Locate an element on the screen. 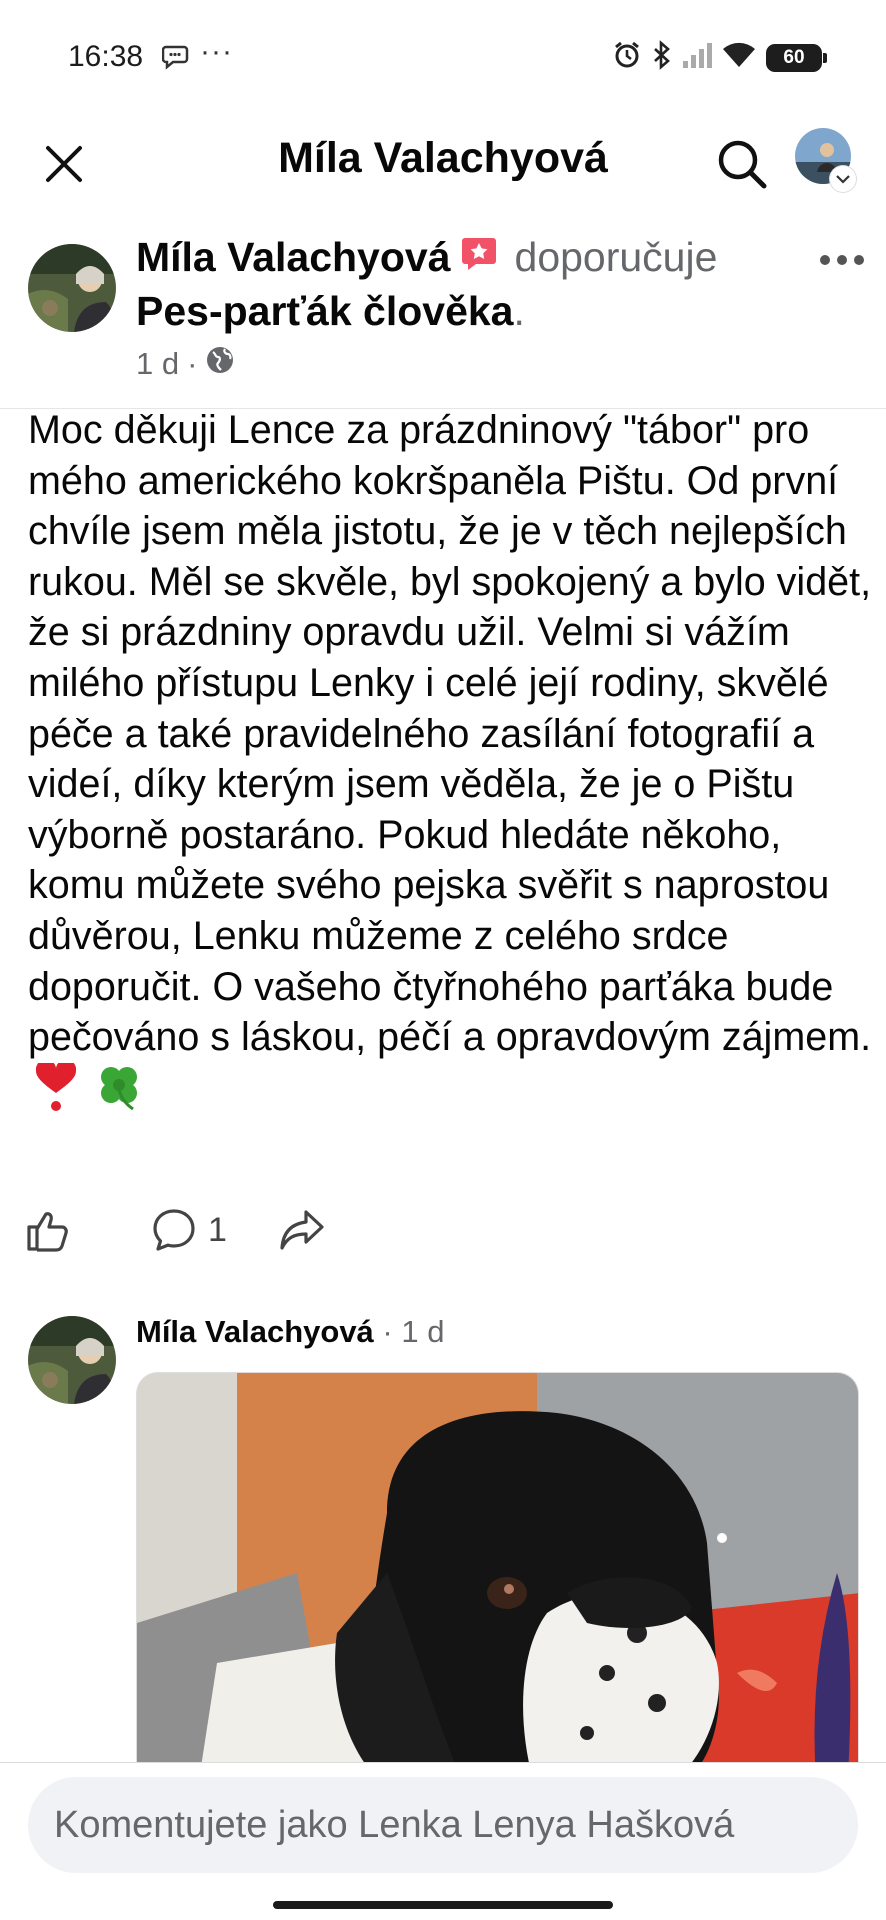 The image size is (886, 1920). status-bar: 16:38 ··· 60 is located at coordinates (443, 59).